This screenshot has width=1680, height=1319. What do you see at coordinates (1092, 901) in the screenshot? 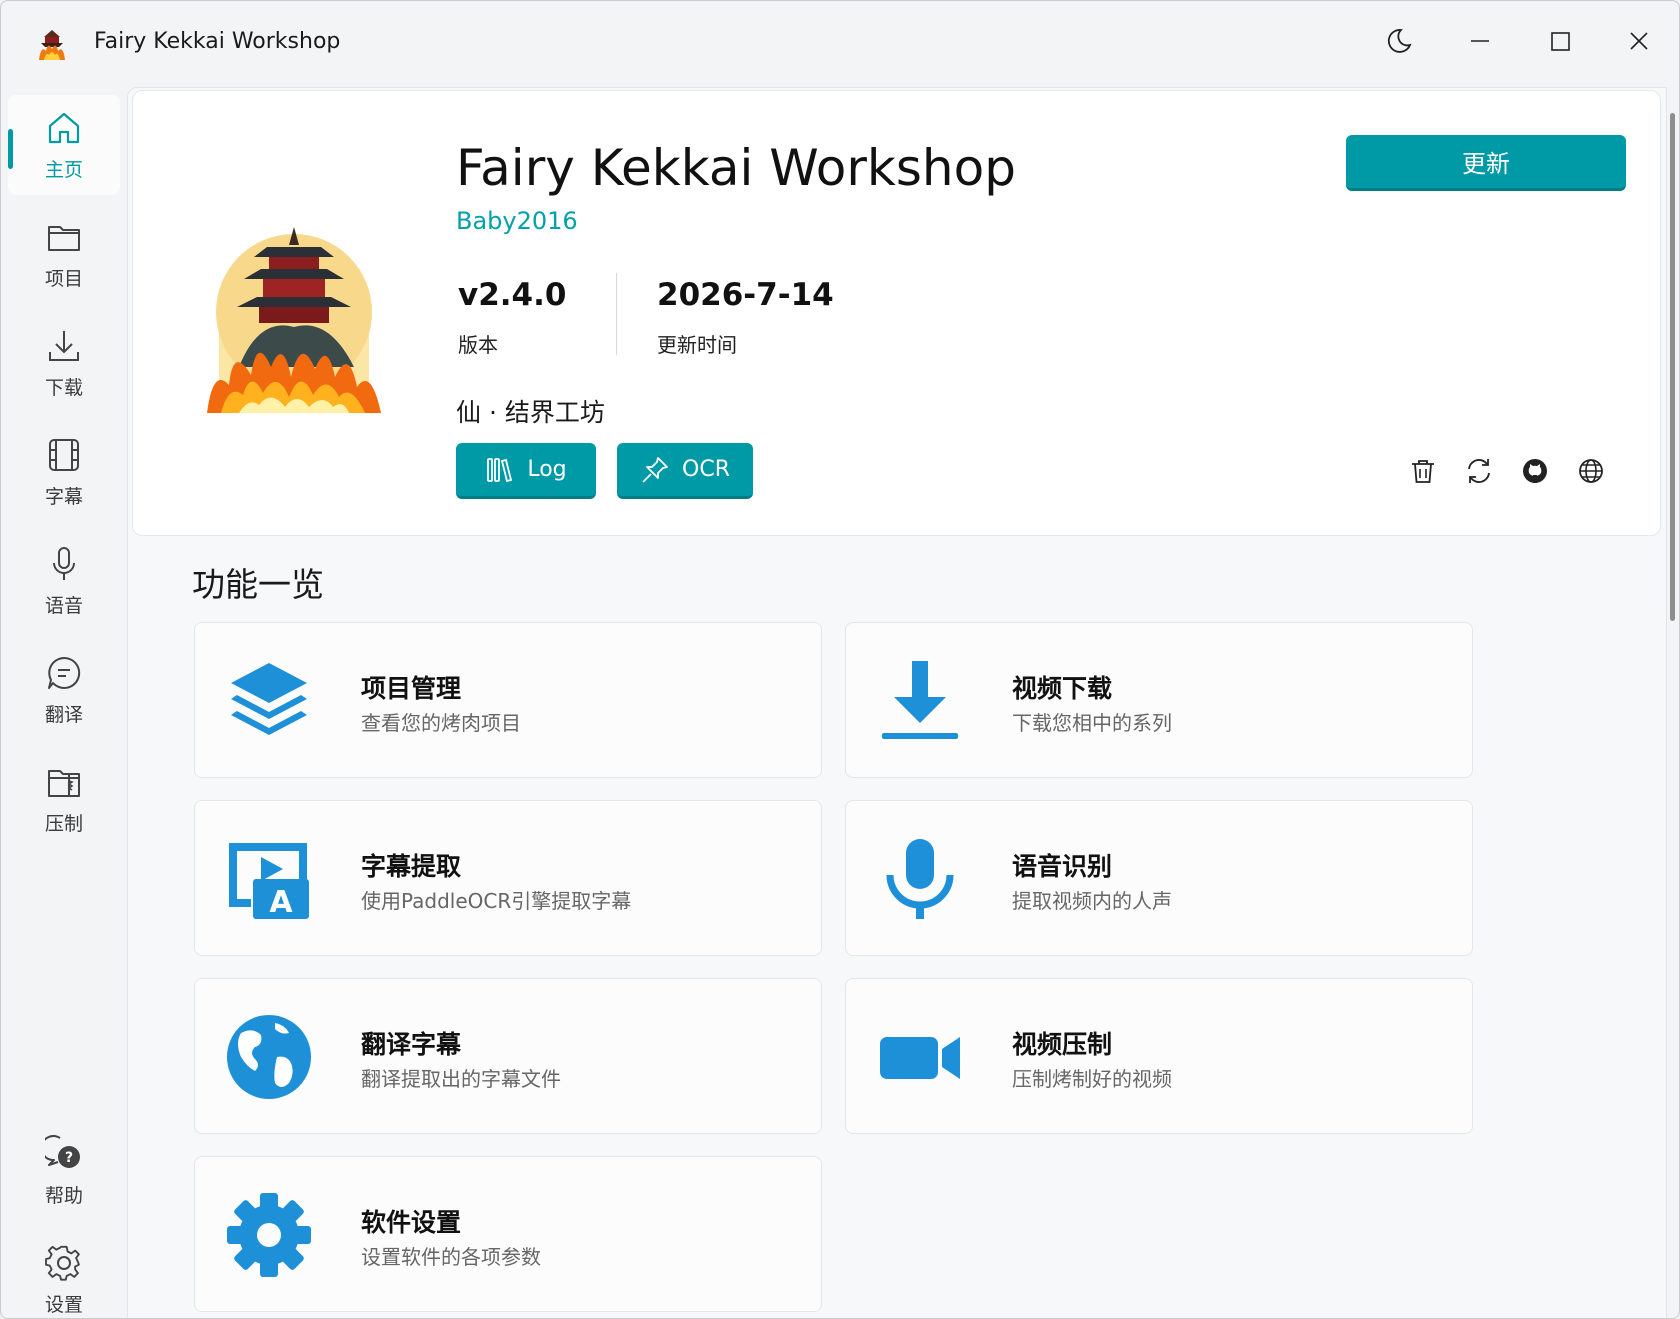
I see `feature-desc: 提取视频内的人声` at bounding box center [1092, 901].